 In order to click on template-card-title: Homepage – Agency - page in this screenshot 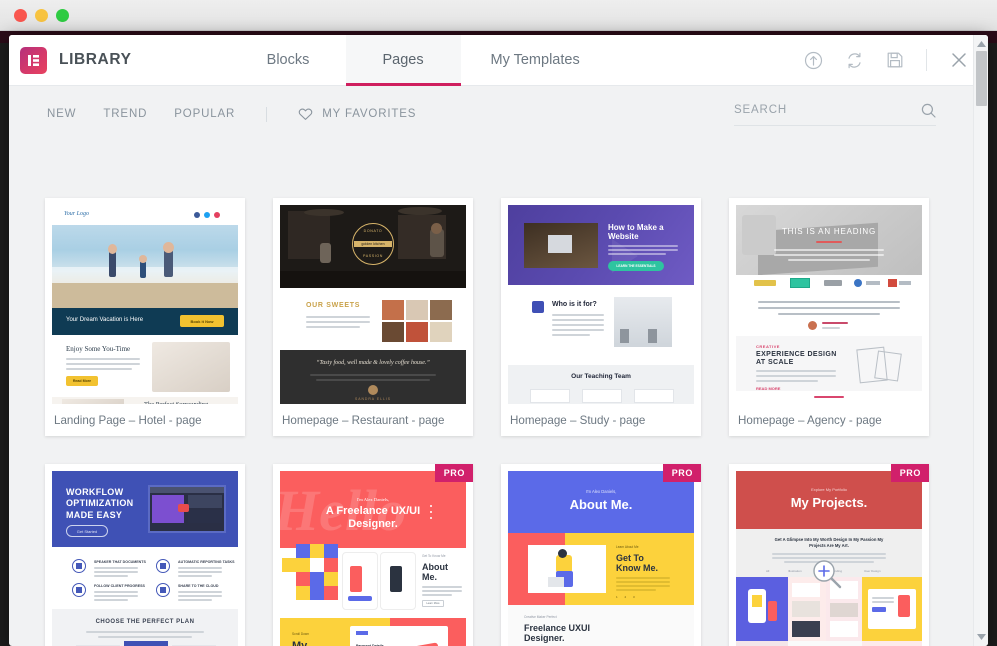, I will do `click(810, 420)`.